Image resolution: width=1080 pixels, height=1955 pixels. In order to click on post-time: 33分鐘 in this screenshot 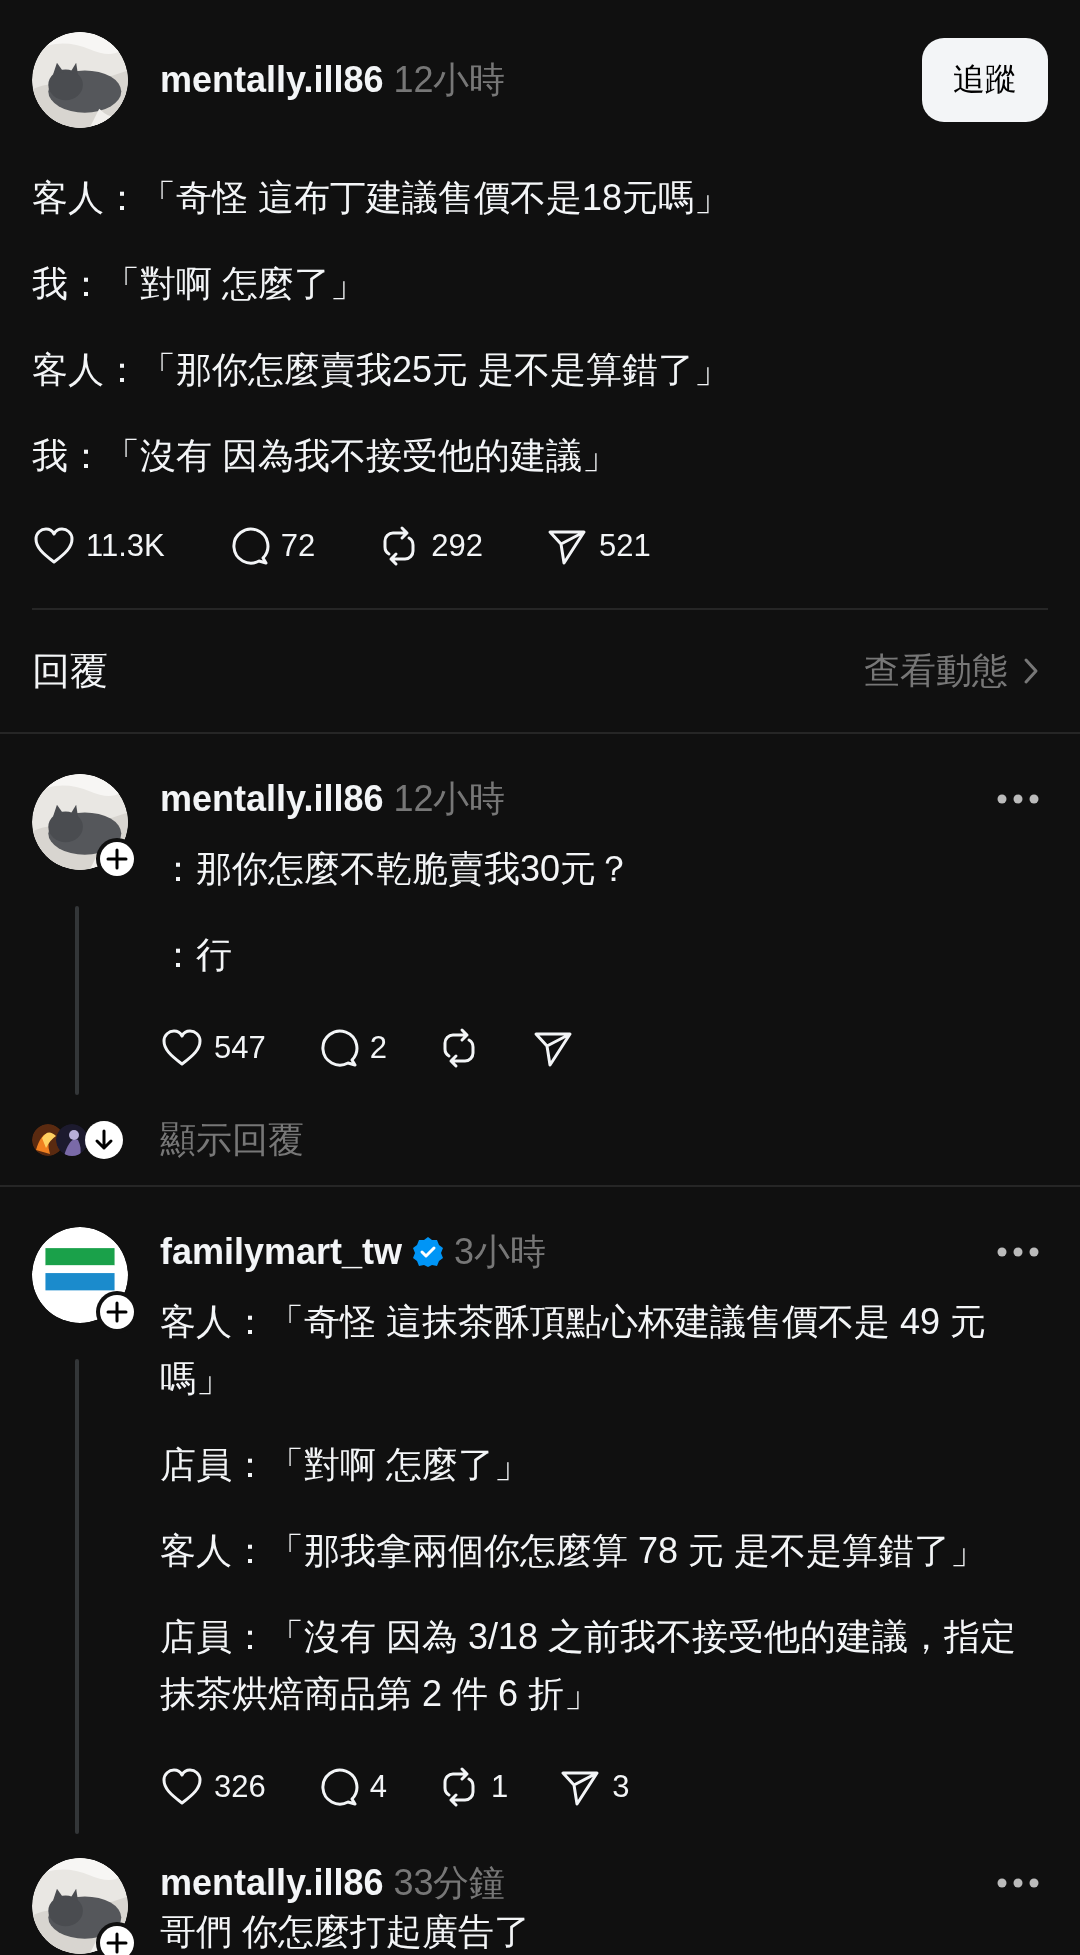, I will do `click(449, 1882)`.